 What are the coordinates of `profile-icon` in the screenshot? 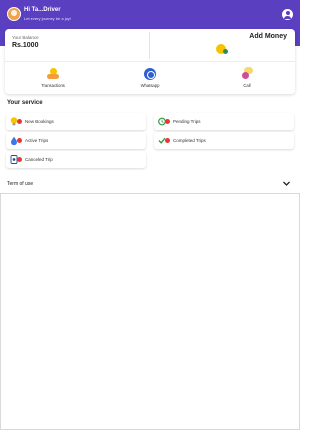 It's located at (287, 14).